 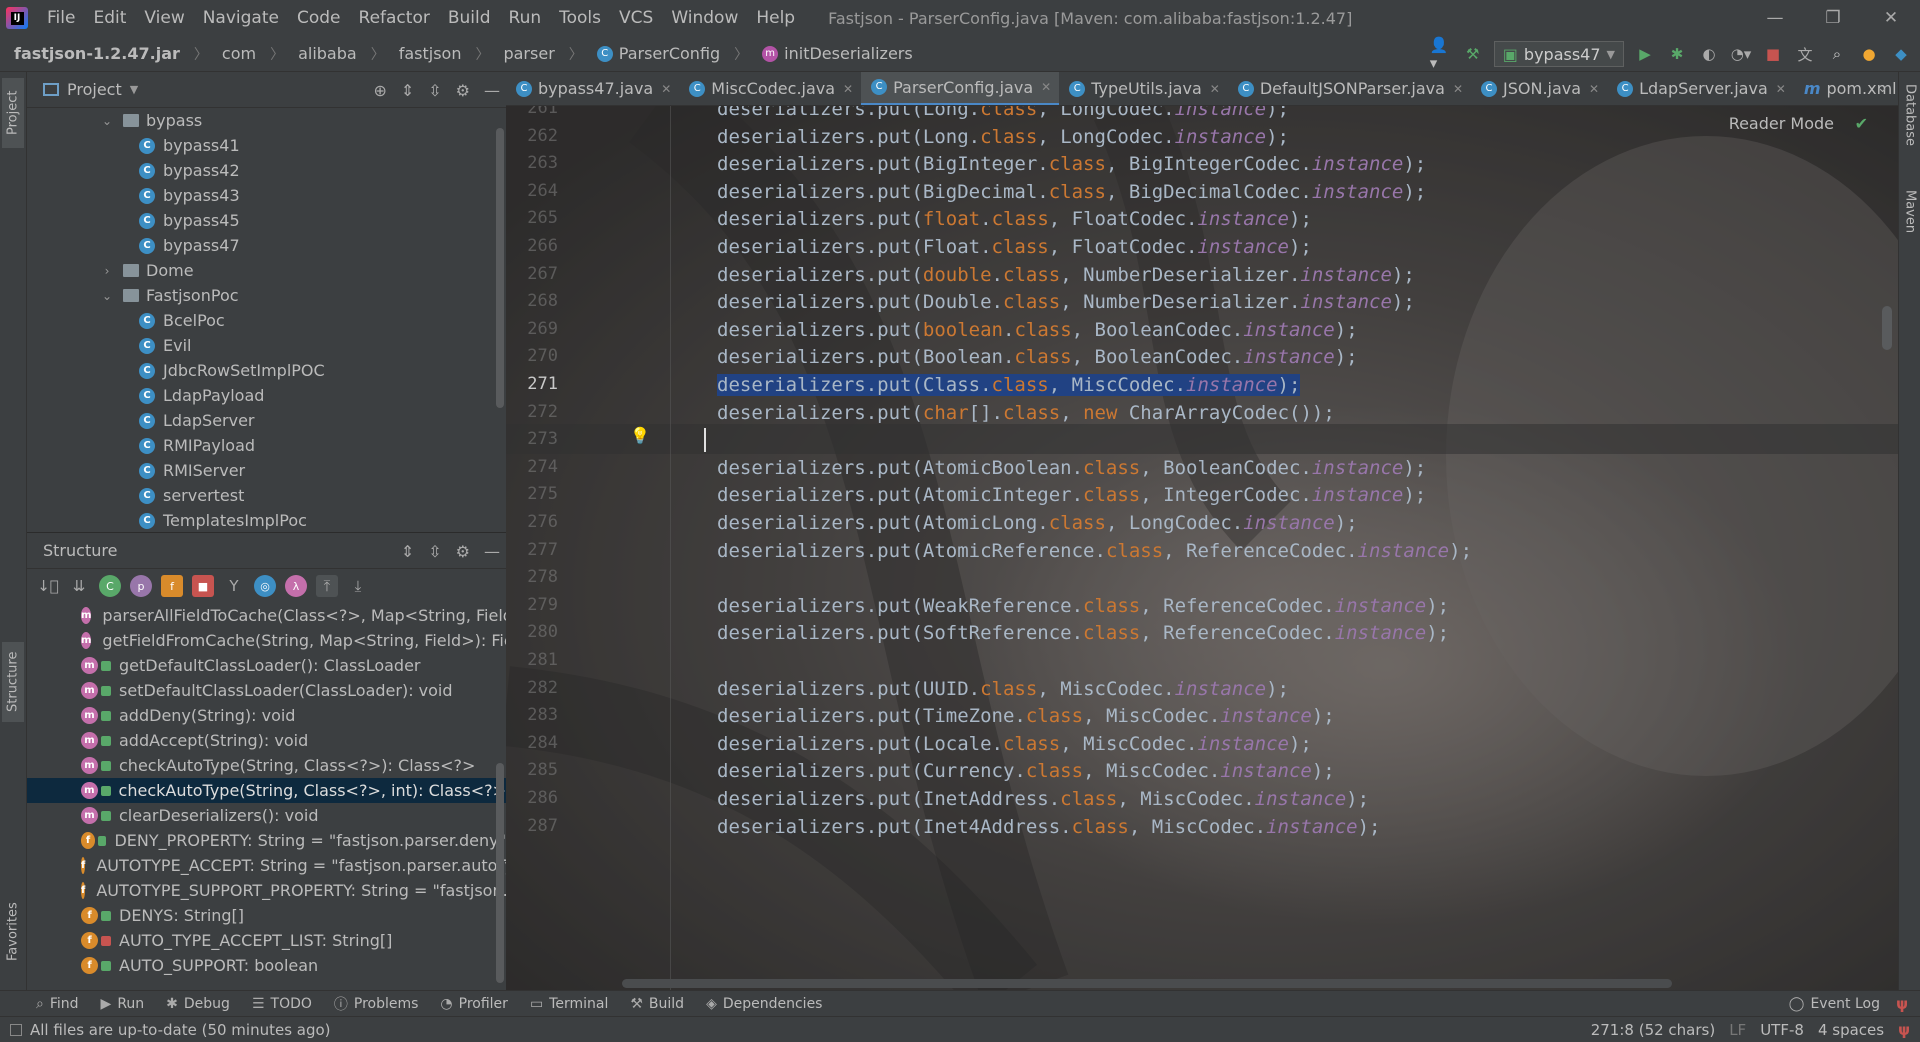 I want to click on restore-icon: ❐, so click(x=1833, y=18).